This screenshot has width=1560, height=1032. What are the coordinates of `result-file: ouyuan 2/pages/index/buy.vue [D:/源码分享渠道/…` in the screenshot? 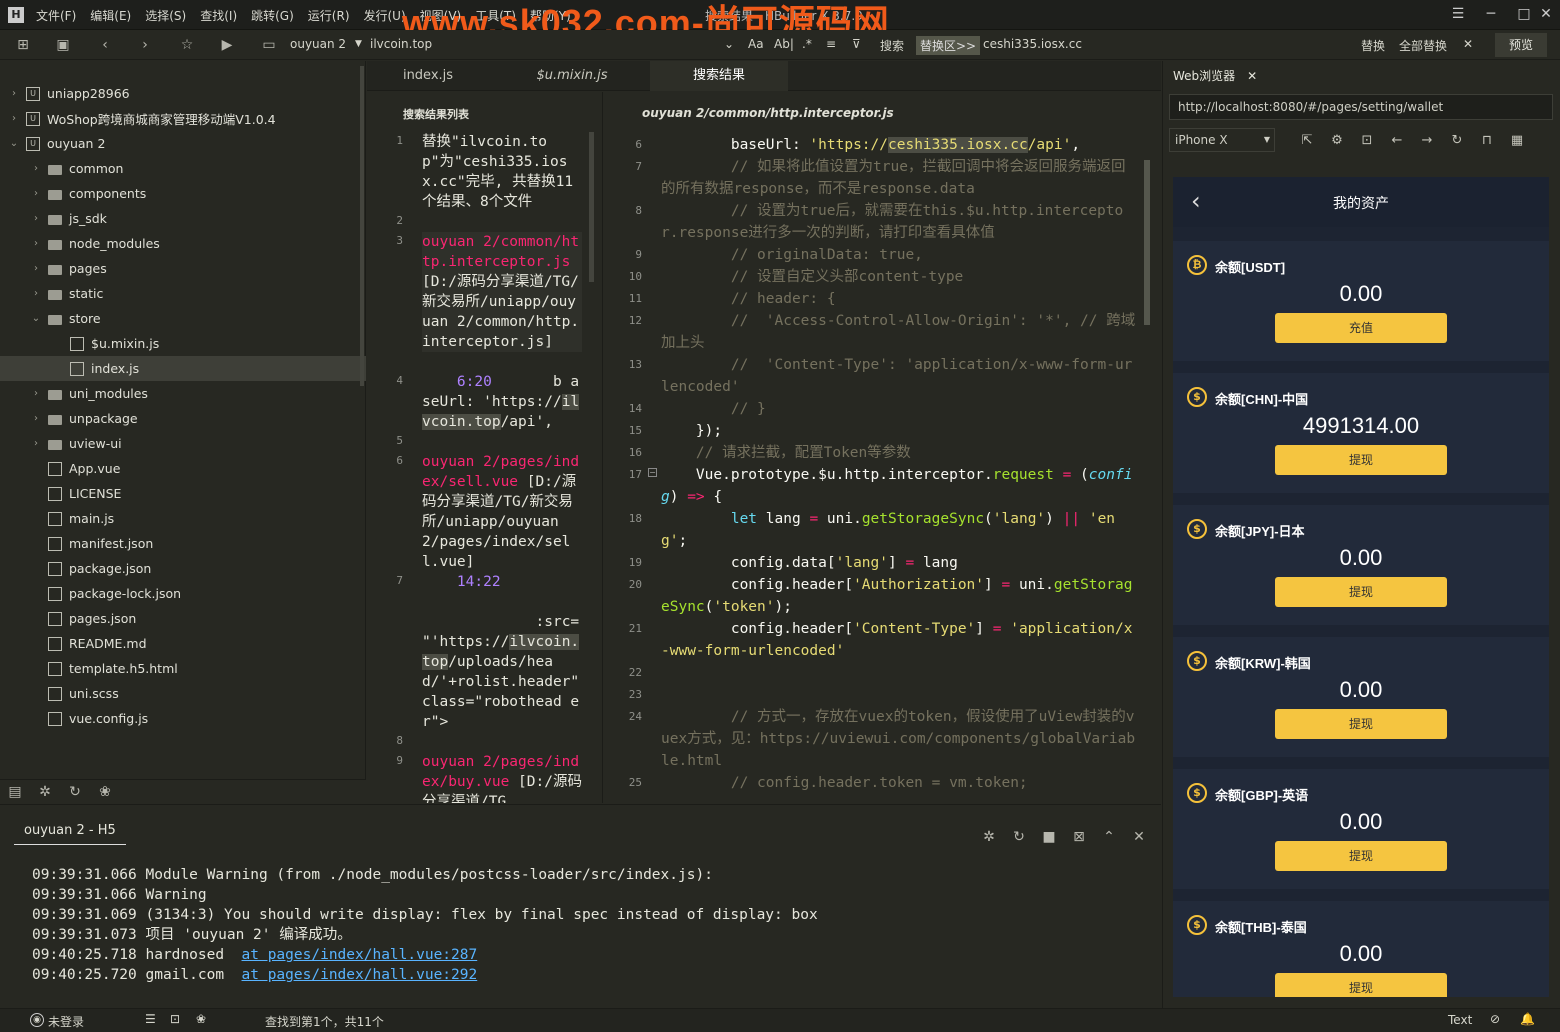 It's located at (502, 777).